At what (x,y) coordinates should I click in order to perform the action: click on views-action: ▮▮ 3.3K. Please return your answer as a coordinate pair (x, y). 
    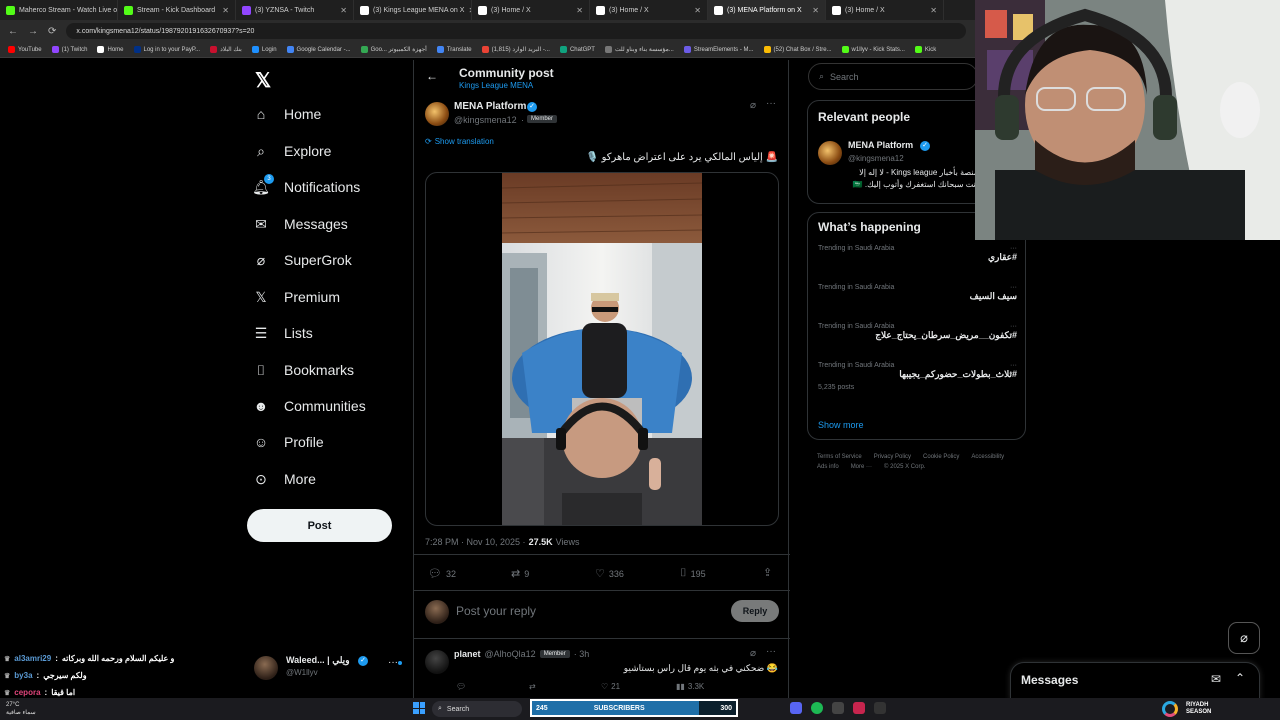
    Looking at the image, I should click on (690, 686).